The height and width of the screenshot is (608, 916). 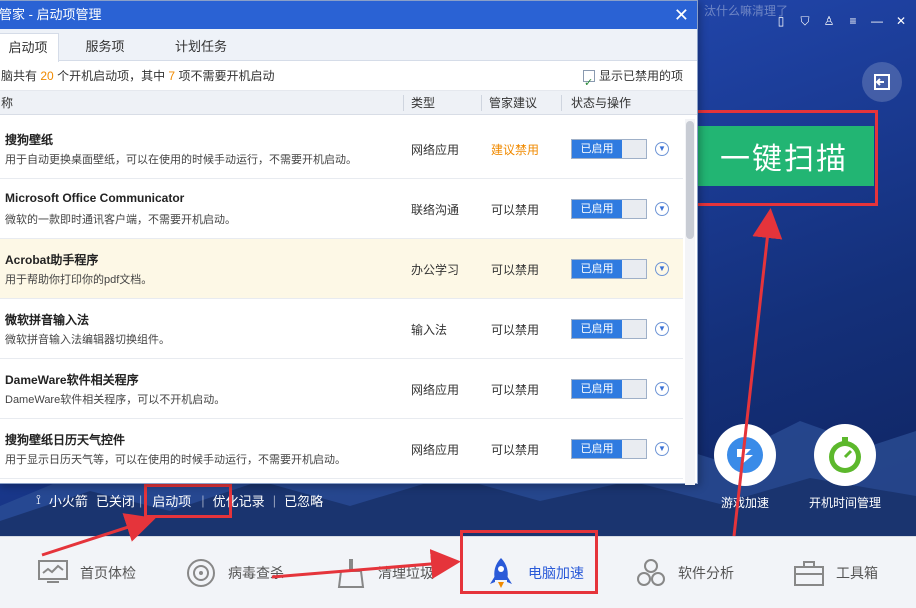 What do you see at coordinates (303, 500) in the screenshot?
I see `ignored-link: 已忽略` at bounding box center [303, 500].